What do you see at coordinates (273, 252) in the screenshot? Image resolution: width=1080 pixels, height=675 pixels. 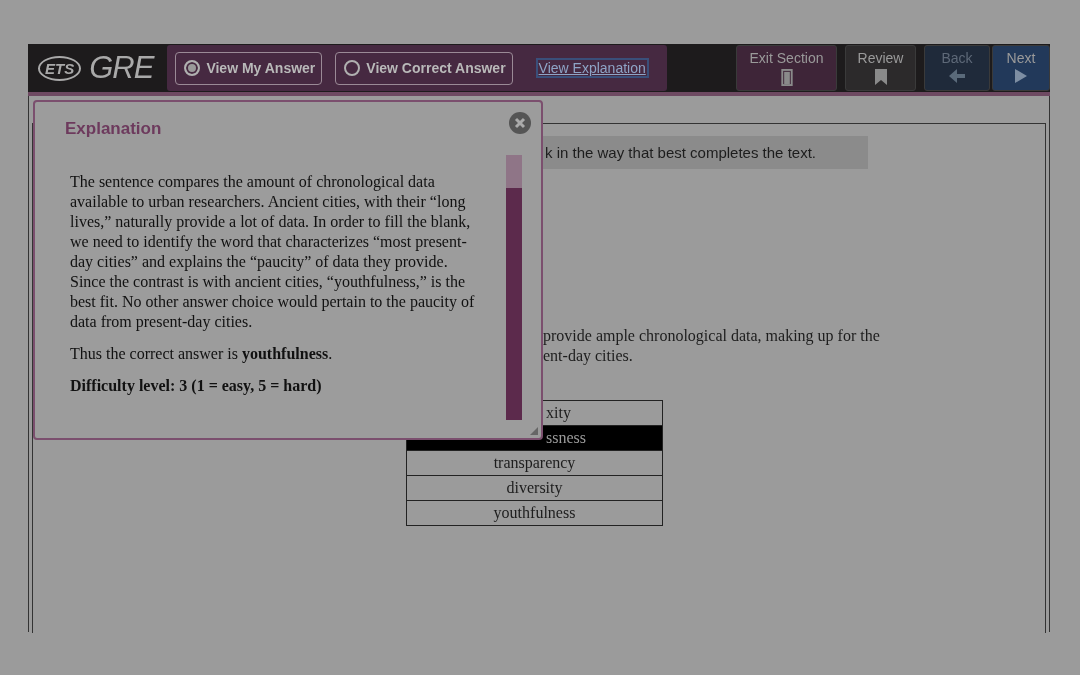 I see `explanation-paragraph: The sentence compares the amount of chronological data available to urban researchers. Ancient cities, with their “long lives,” naturally provide a lot of data. In order to fill the blank, we need to identify the word that characterizes “most present-day cities” and explains the “paucity” of data they provide. Since the contrast is with ancient cities, “youthfulness,” is the best fit. No other answer choice would pertain to the paucity of data from present-day cities.` at bounding box center [273, 252].